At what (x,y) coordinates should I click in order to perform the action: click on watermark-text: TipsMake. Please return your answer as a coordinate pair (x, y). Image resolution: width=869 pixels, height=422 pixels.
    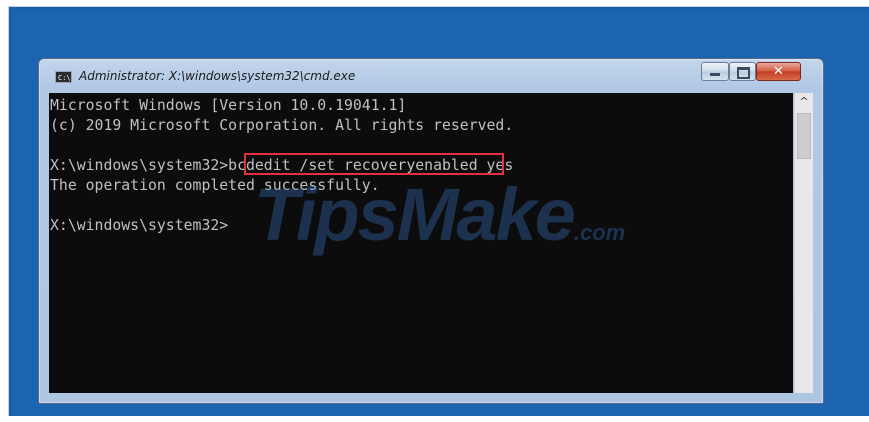
    Looking at the image, I should click on (415, 214).